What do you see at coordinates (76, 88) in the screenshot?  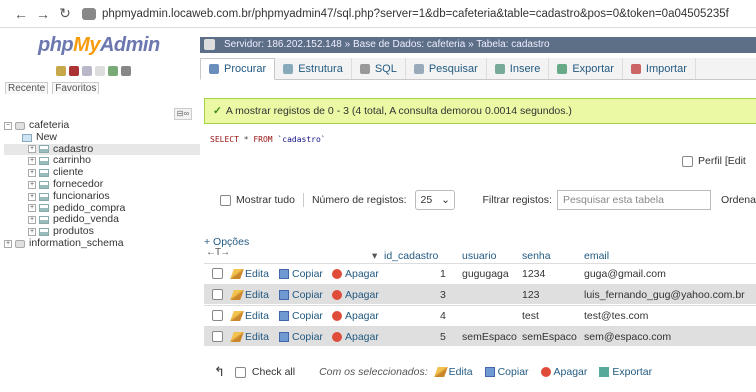 I see `tab-favorites: Favoritos` at bounding box center [76, 88].